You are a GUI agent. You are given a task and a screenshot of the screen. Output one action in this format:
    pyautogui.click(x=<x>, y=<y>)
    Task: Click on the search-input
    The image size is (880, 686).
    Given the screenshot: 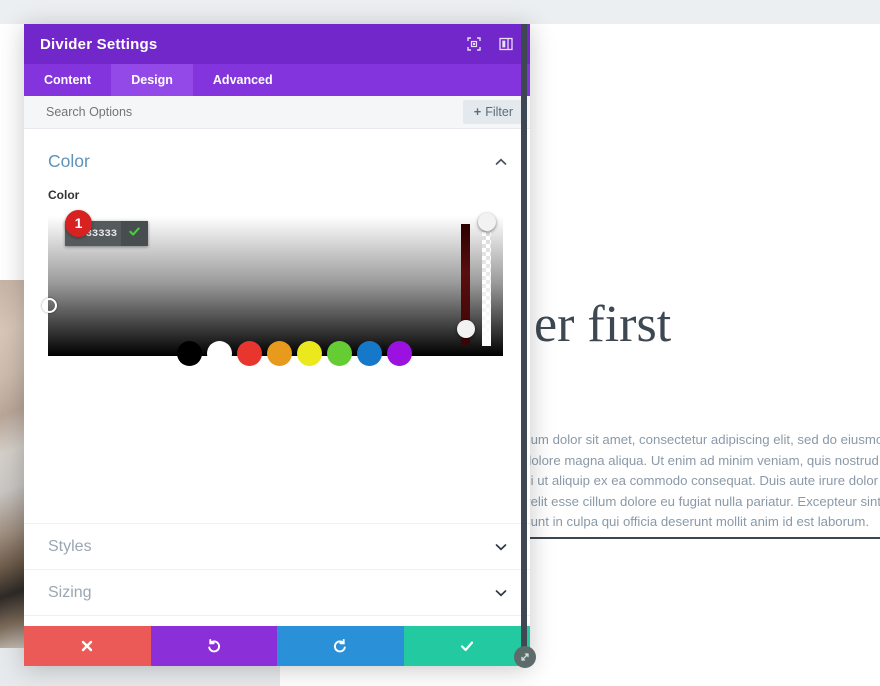 What is the action you would take?
    pyautogui.click(x=254, y=112)
    